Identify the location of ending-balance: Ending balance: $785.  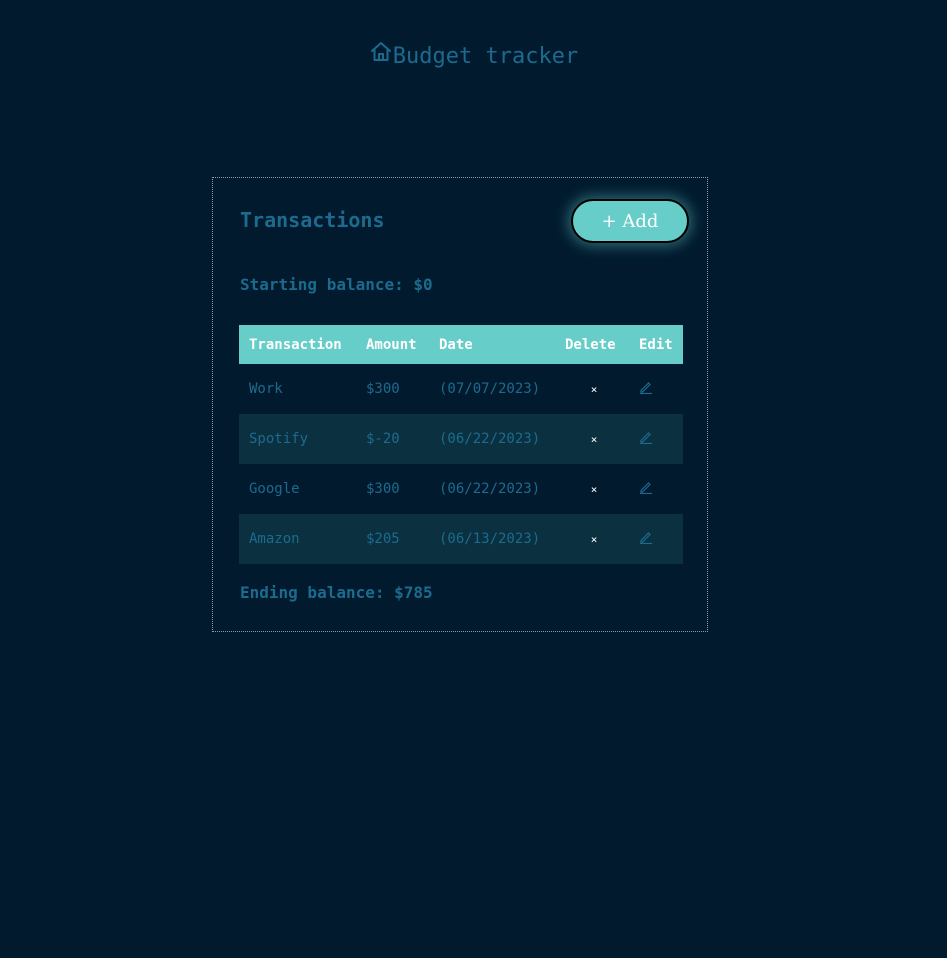
(336, 592).